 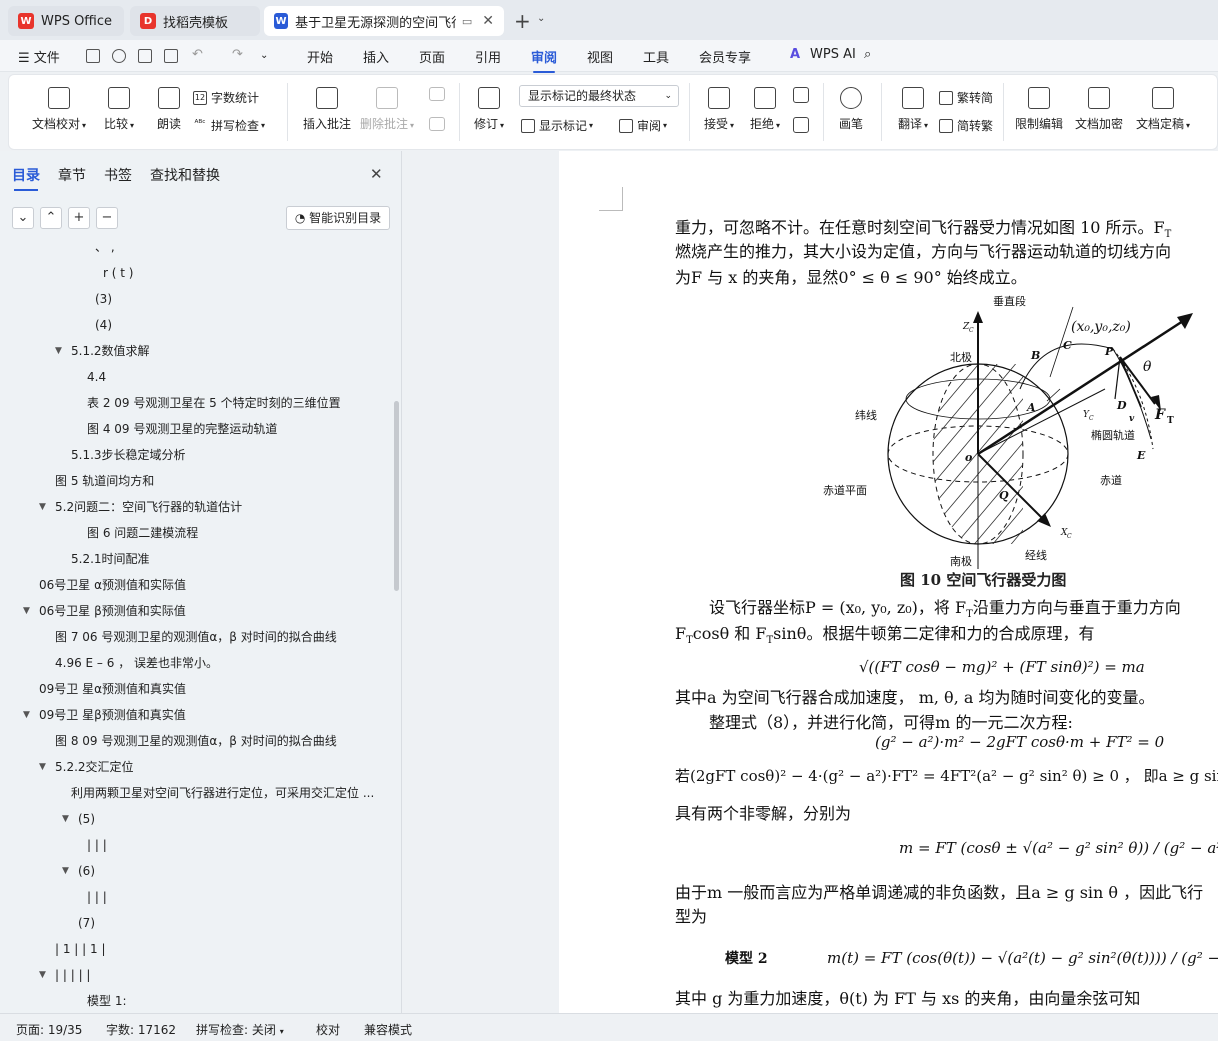 What do you see at coordinates (396, 496) in the screenshot?
I see `scrollbar` at bounding box center [396, 496].